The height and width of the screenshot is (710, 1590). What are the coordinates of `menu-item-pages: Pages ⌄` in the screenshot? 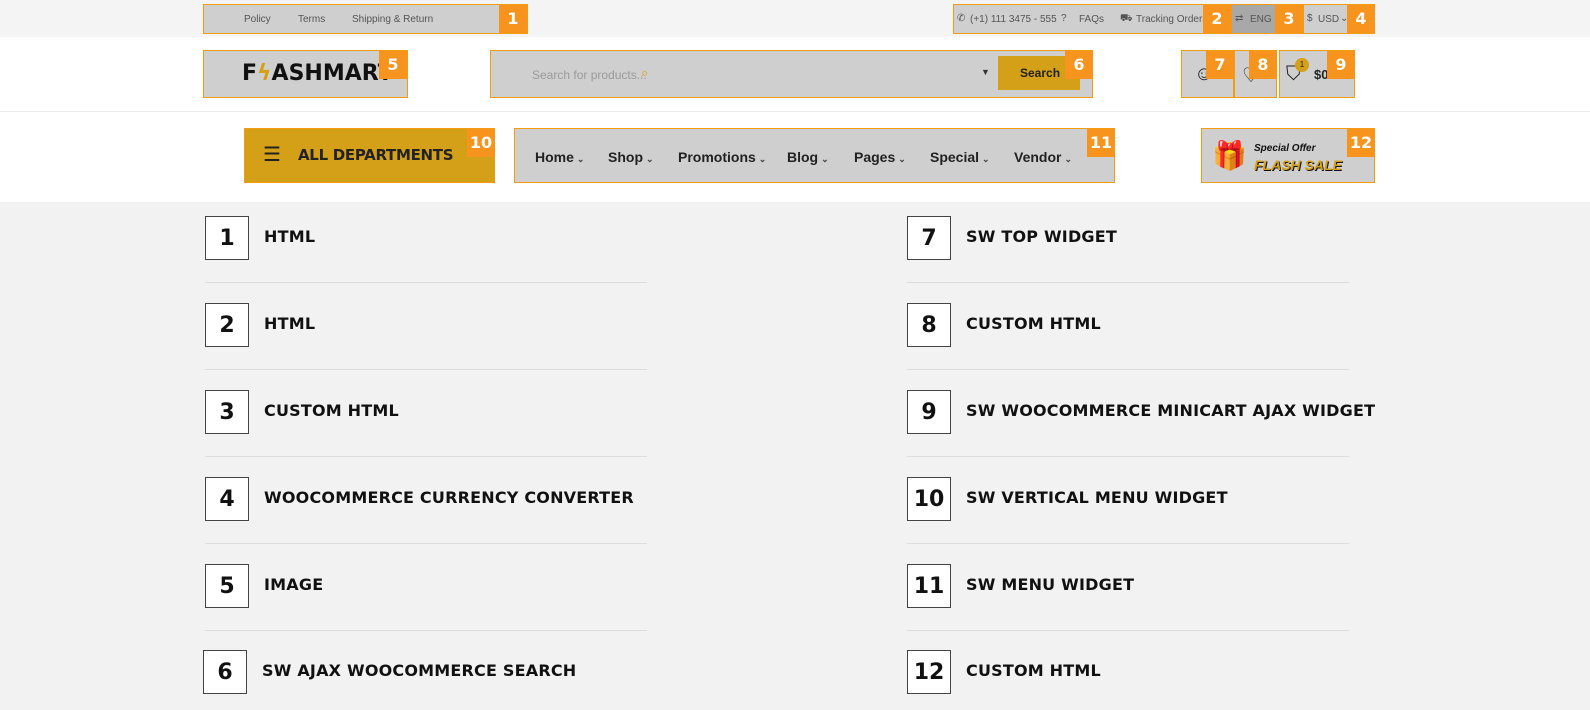 It's located at (880, 157).